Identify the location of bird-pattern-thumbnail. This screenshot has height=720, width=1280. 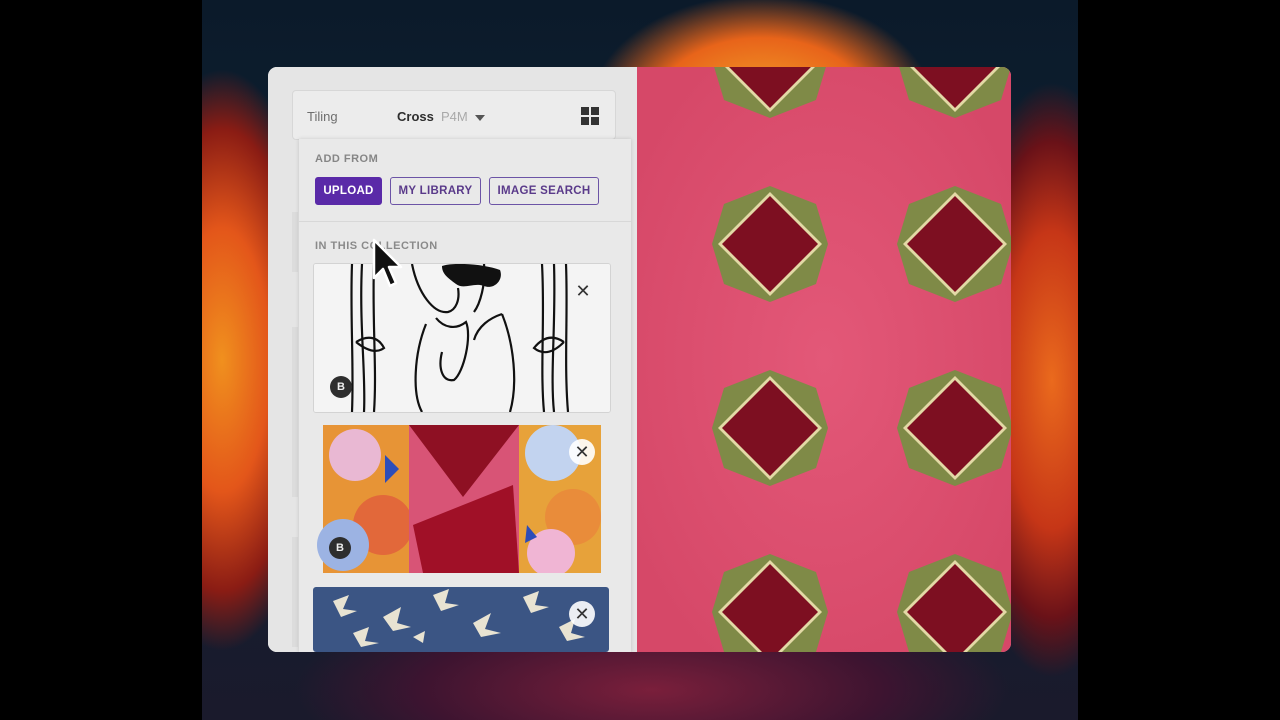
(461, 619).